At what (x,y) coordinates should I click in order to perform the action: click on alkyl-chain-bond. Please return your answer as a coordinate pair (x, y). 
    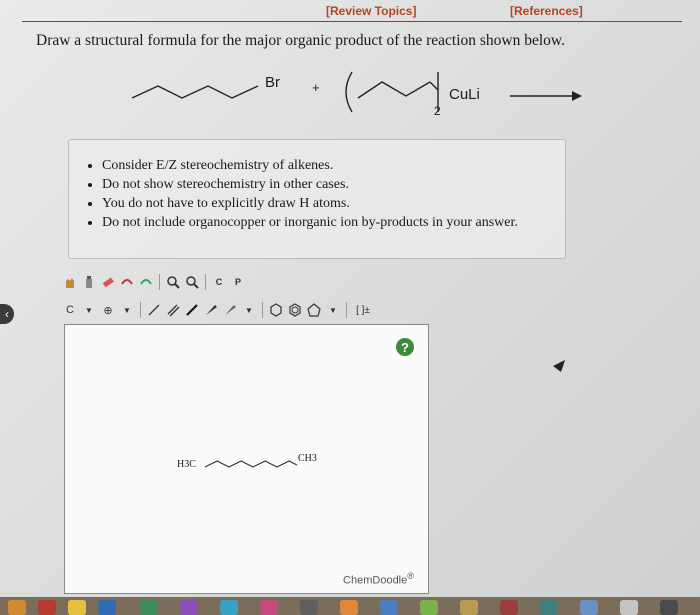
    Looking at the image, I should click on (195, 92).